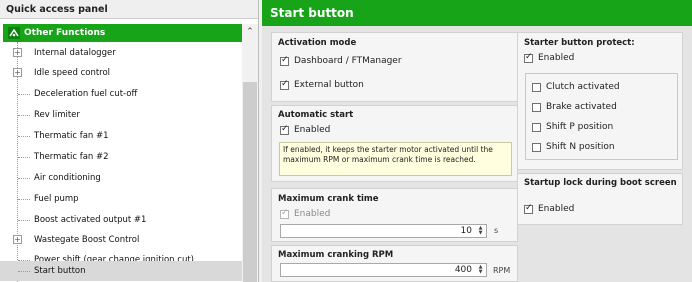 The height and width of the screenshot is (282, 692). Describe the element at coordinates (556, 58) in the screenshot. I see `protect-enabled-label: Enabled` at that location.